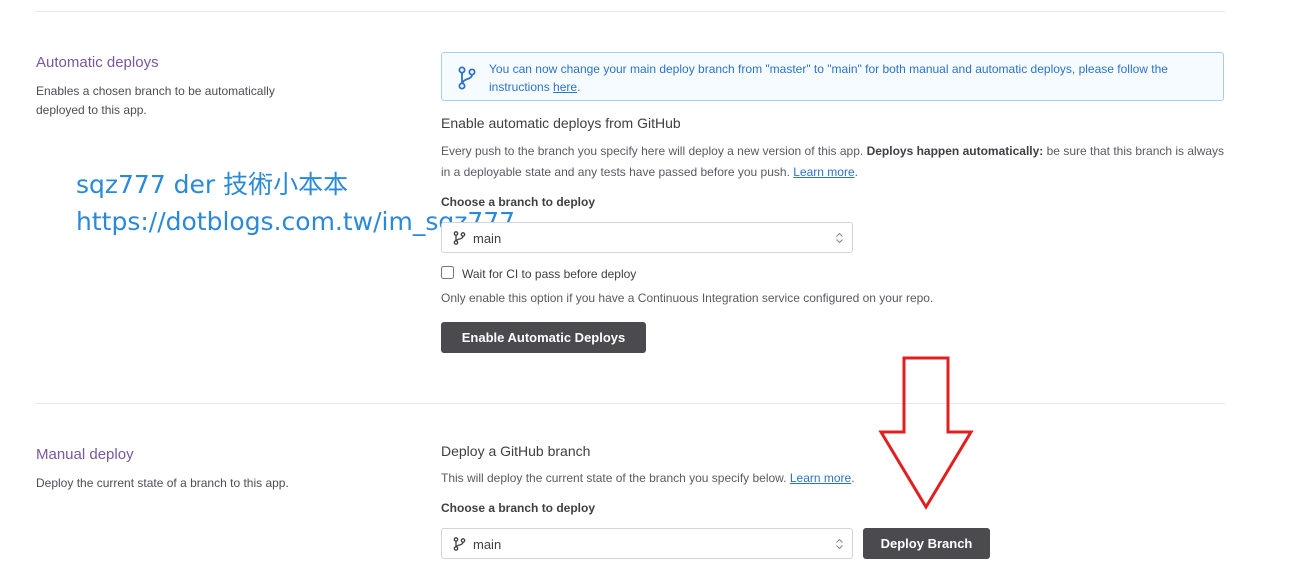 The height and width of the screenshot is (578, 1300). Describe the element at coordinates (516, 451) in the screenshot. I see `manual-deploy-heading: Deploy a GitHub branch` at that location.